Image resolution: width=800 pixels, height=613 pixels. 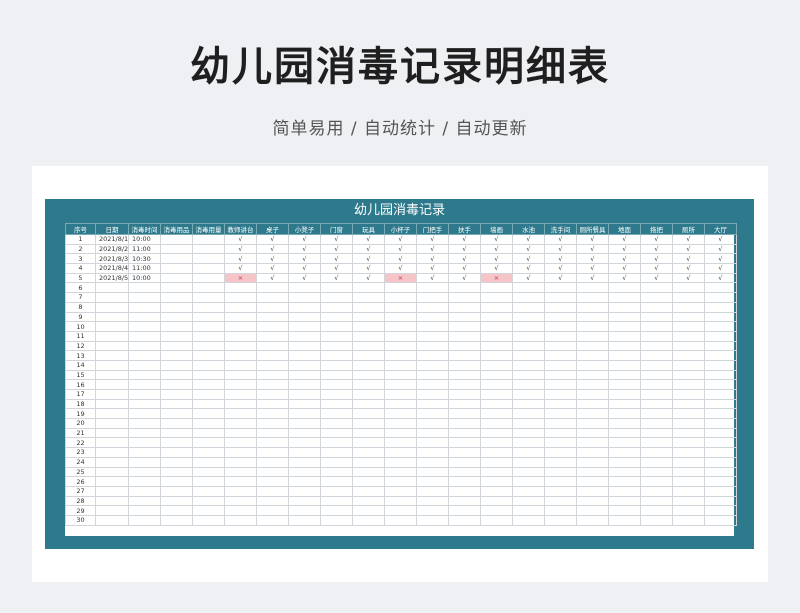 I want to click on table-cell: 19, so click(x=80, y=414).